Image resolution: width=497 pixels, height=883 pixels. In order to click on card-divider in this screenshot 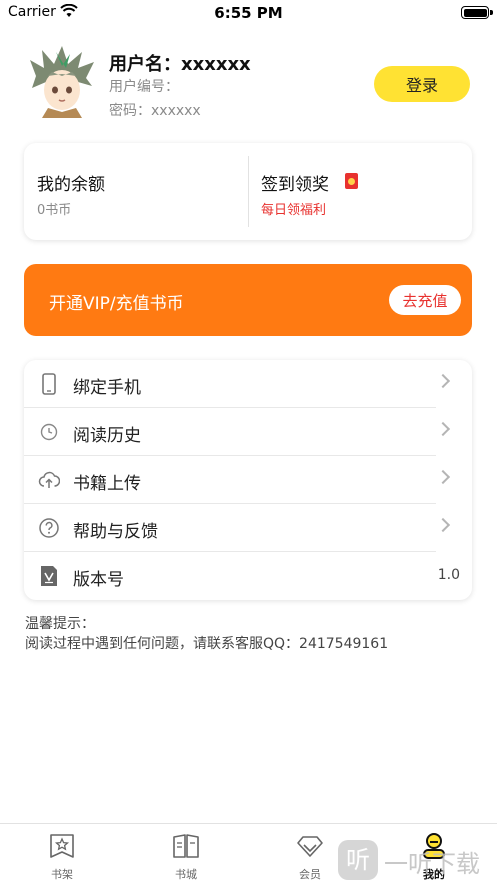, I will do `click(248, 191)`.